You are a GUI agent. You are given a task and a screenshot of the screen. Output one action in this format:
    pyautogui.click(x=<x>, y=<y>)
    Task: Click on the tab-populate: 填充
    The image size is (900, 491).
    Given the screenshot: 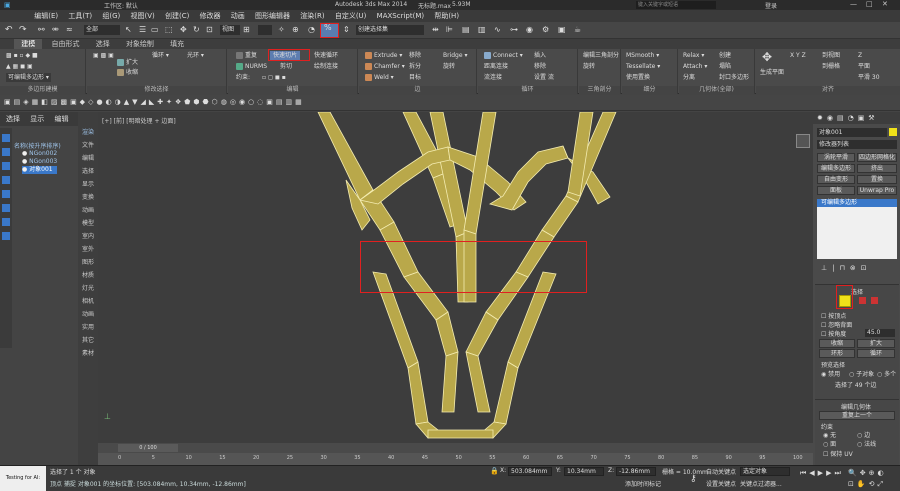 What is the action you would take?
    pyautogui.click(x=177, y=44)
    